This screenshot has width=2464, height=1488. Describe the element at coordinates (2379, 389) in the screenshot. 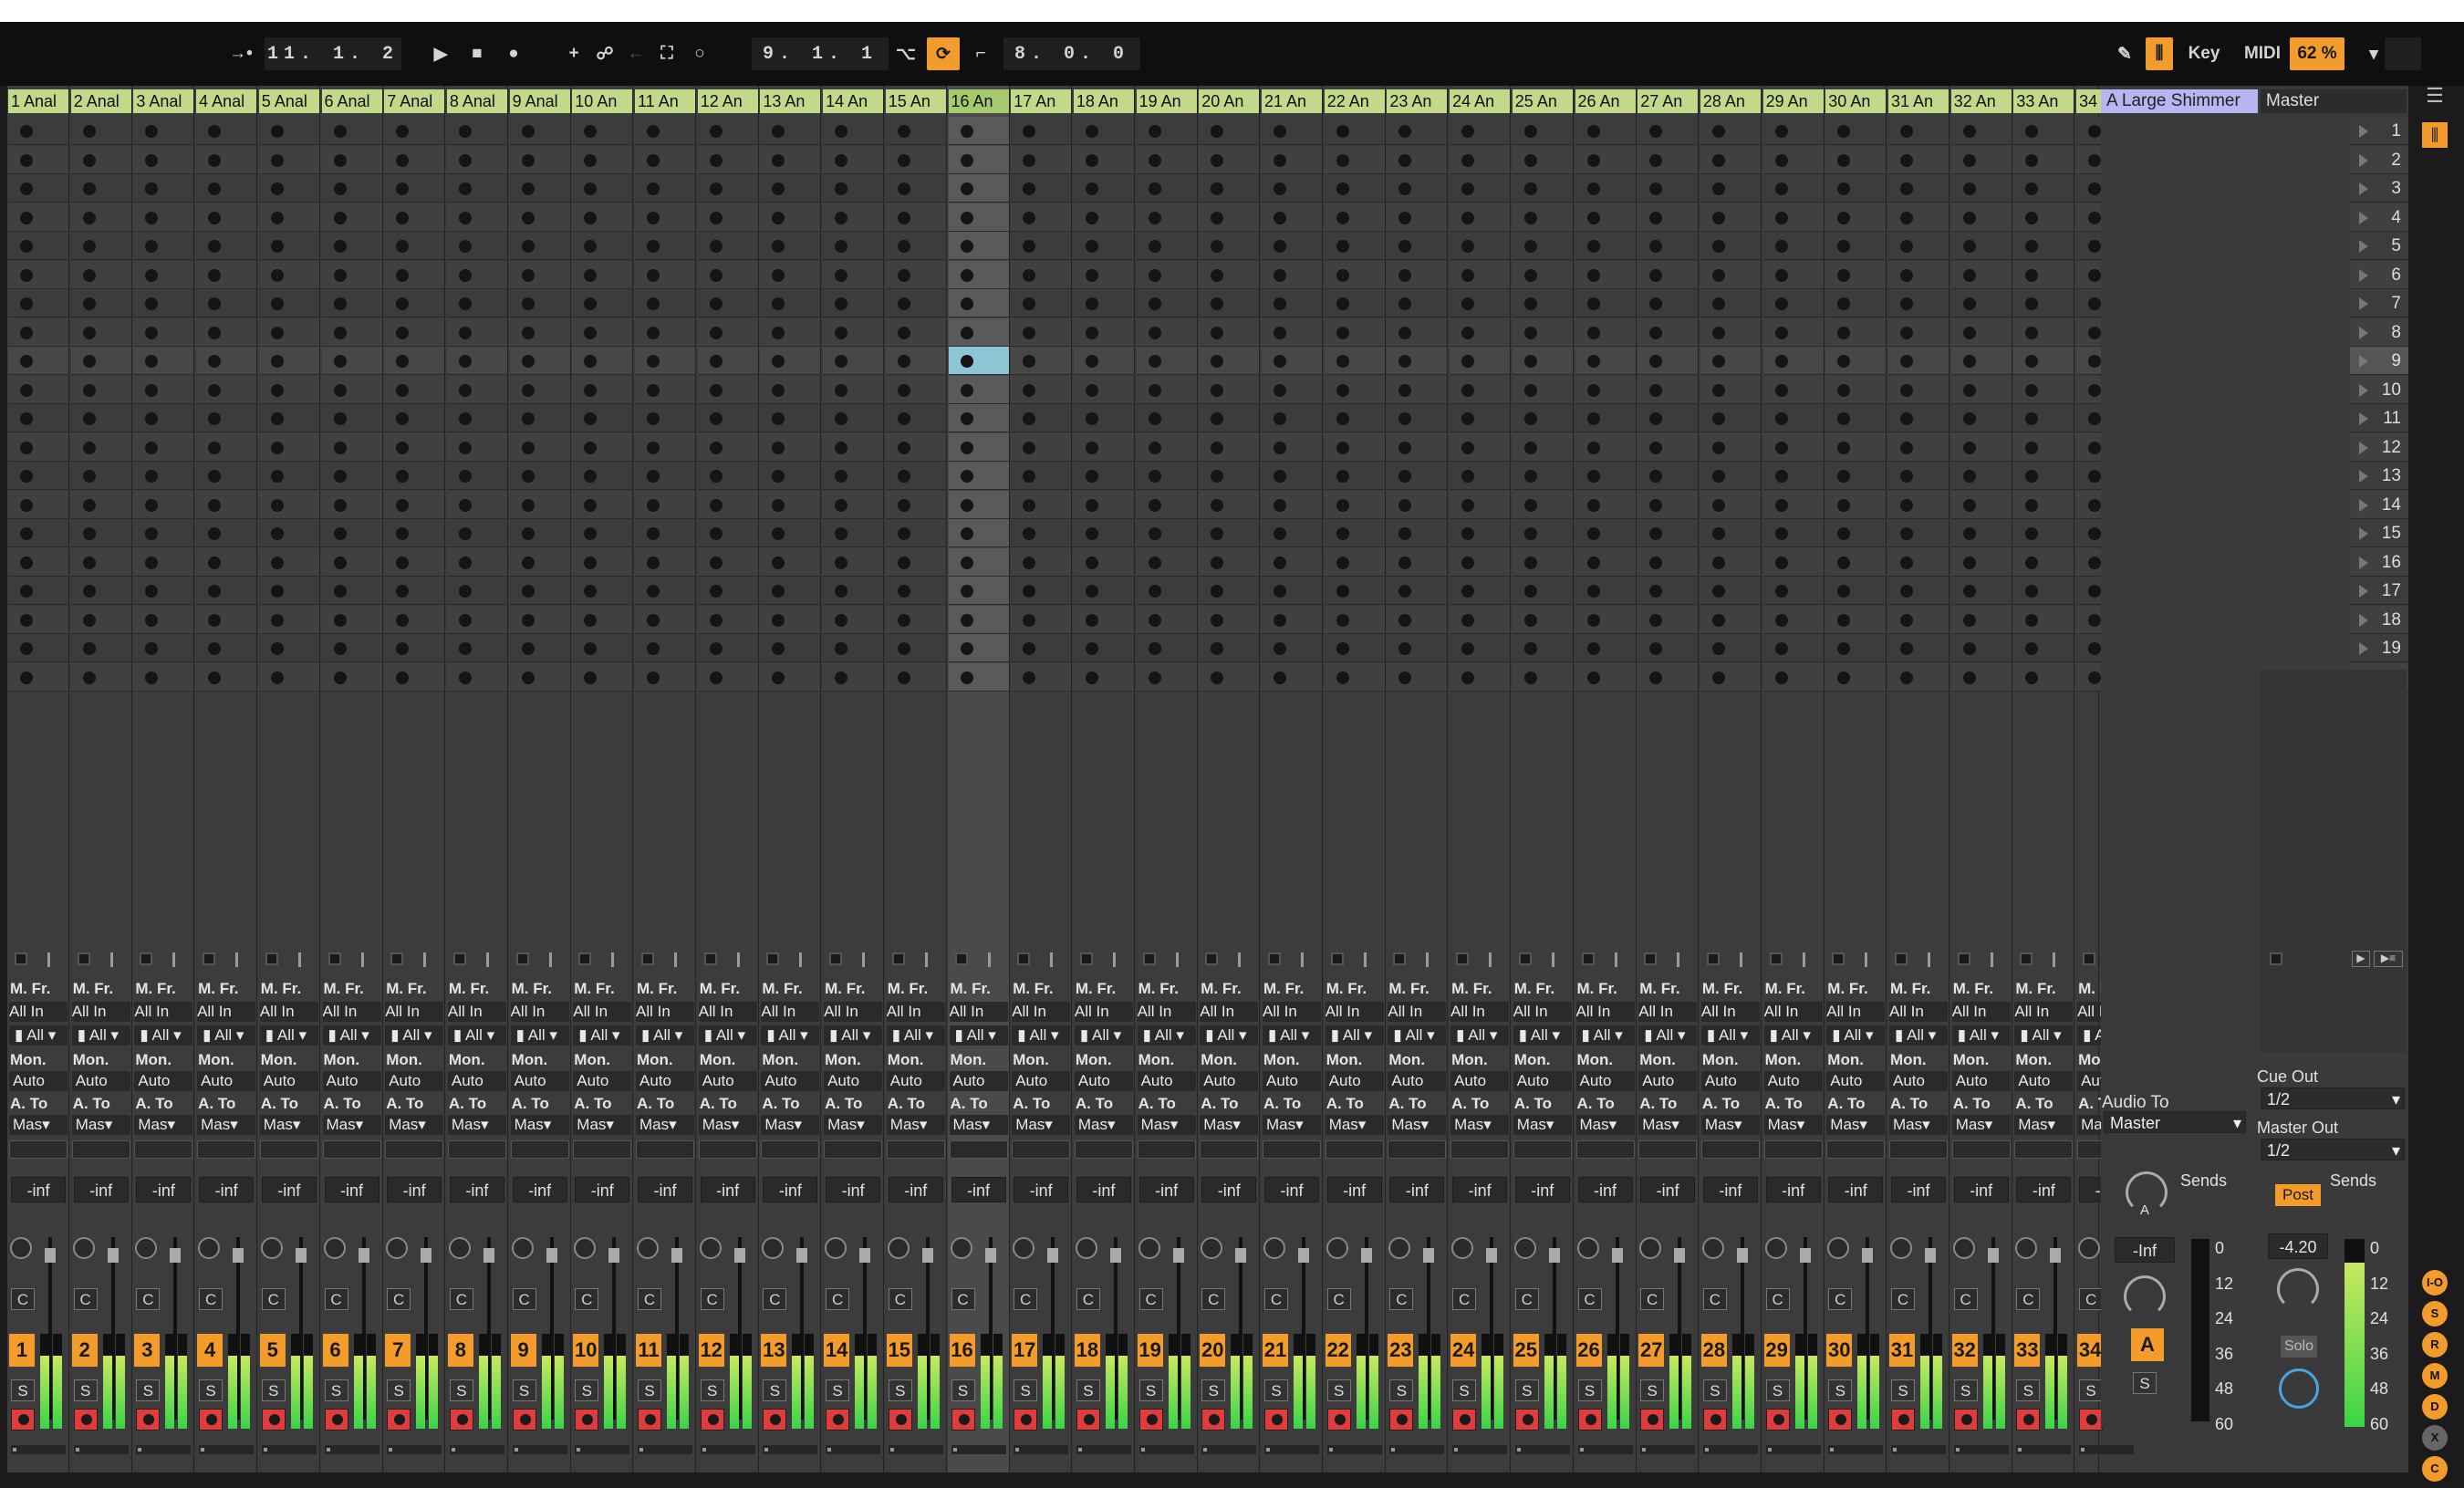

I see `scene-launch: 10` at that location.